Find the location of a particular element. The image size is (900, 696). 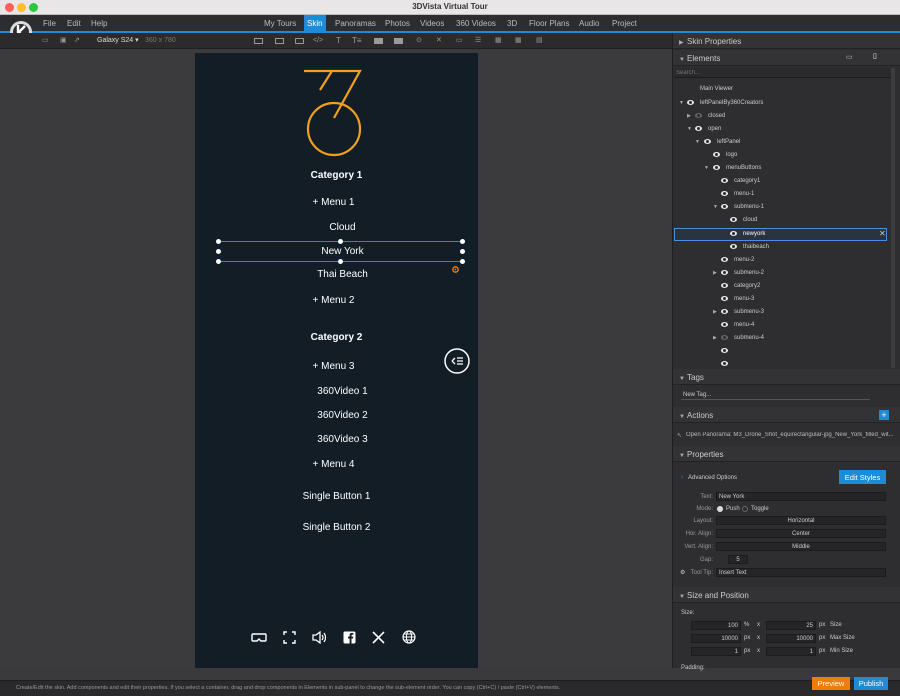

tree-item: category1 is located at coordinates (747, 181).